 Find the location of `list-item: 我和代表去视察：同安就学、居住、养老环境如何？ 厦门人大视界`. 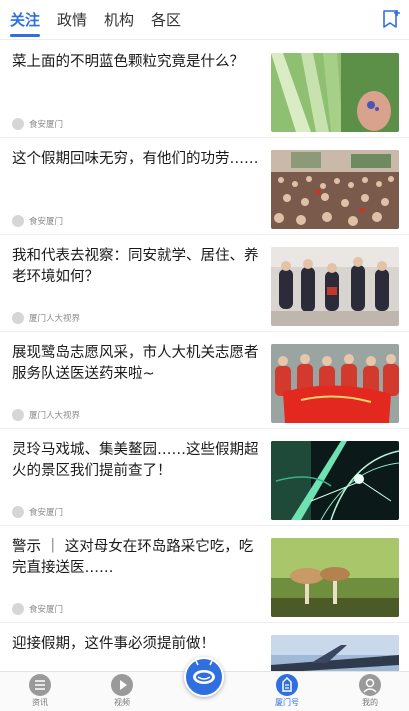

list-item: 我和代表去视察：同安就学、居住、养老环境如何？ 厦门人大视界 is located at coordinates (204, 283).